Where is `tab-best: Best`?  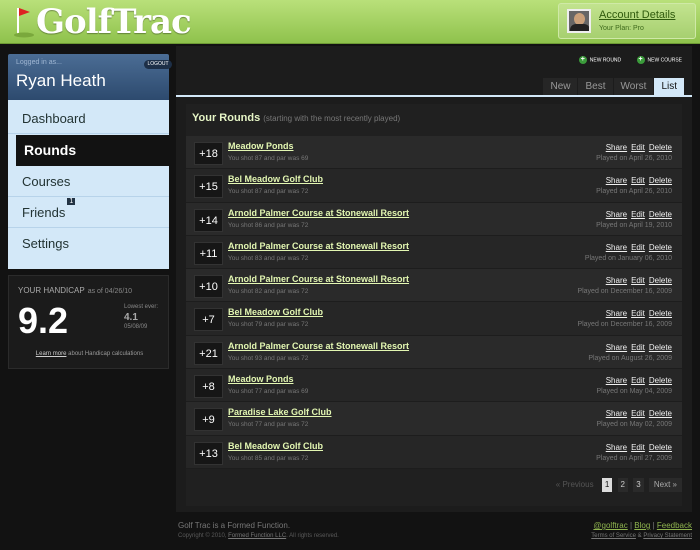 tab-best: Best is located at coordinates (595, 86).